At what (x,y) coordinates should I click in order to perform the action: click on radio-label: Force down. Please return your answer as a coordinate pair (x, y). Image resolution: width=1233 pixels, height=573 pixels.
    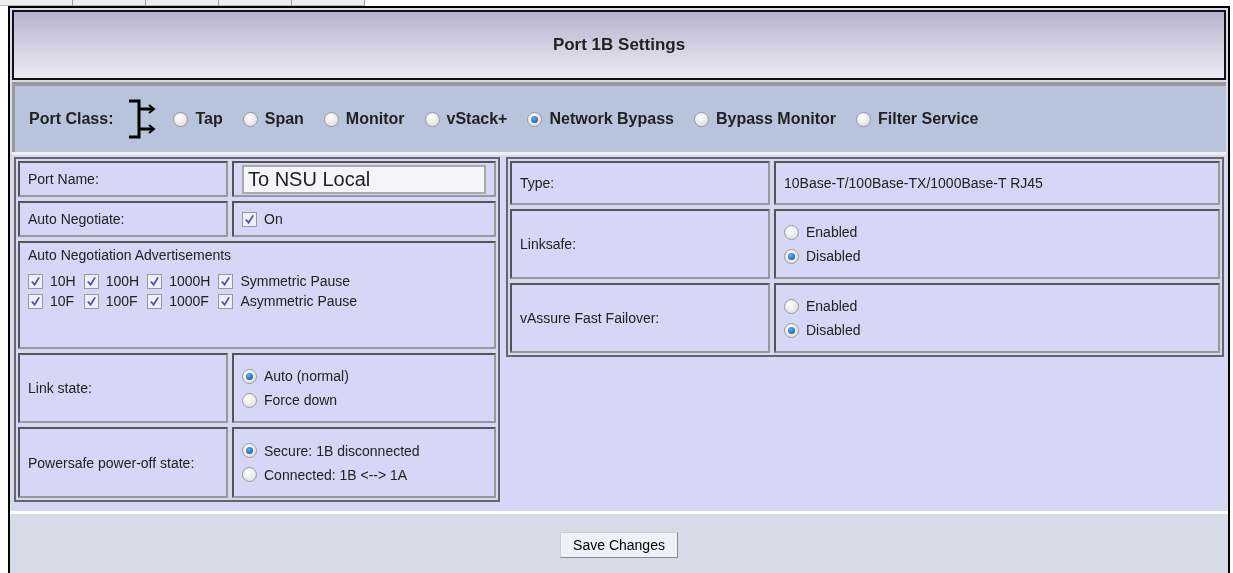
    Looking at the image, I should click on (301, 400).